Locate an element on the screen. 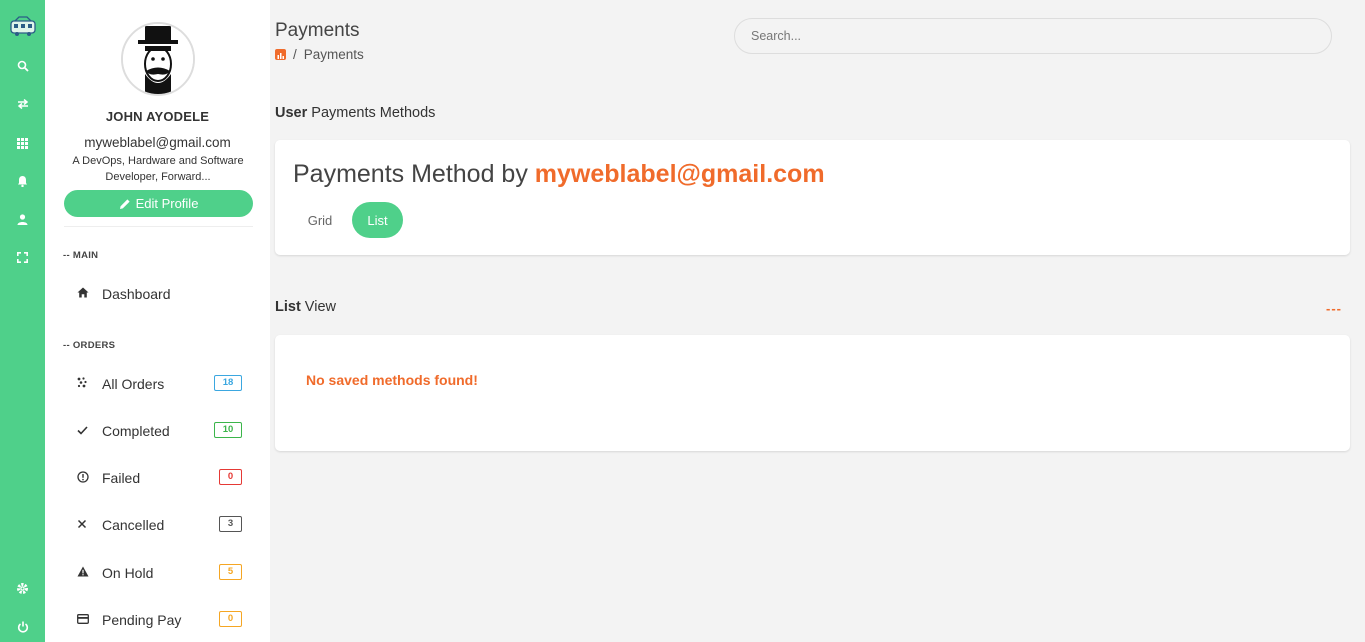  orders-icon is located at coordinates (87, 384).